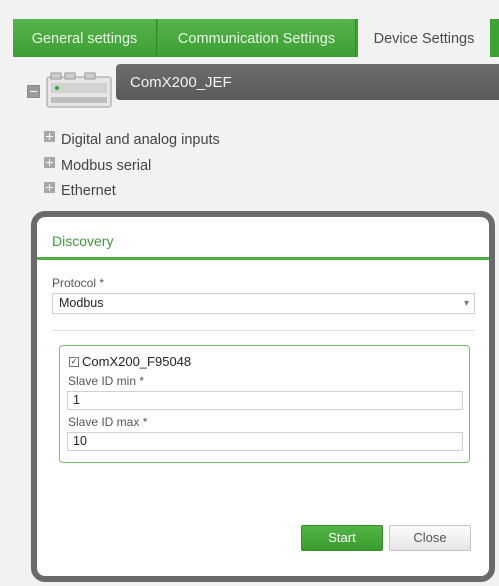 This screenshot has height=586, width=499. Describe the element at coordinates (88, 191) in the screenshot. I see `tree-item-label: Ethernet` at that location.